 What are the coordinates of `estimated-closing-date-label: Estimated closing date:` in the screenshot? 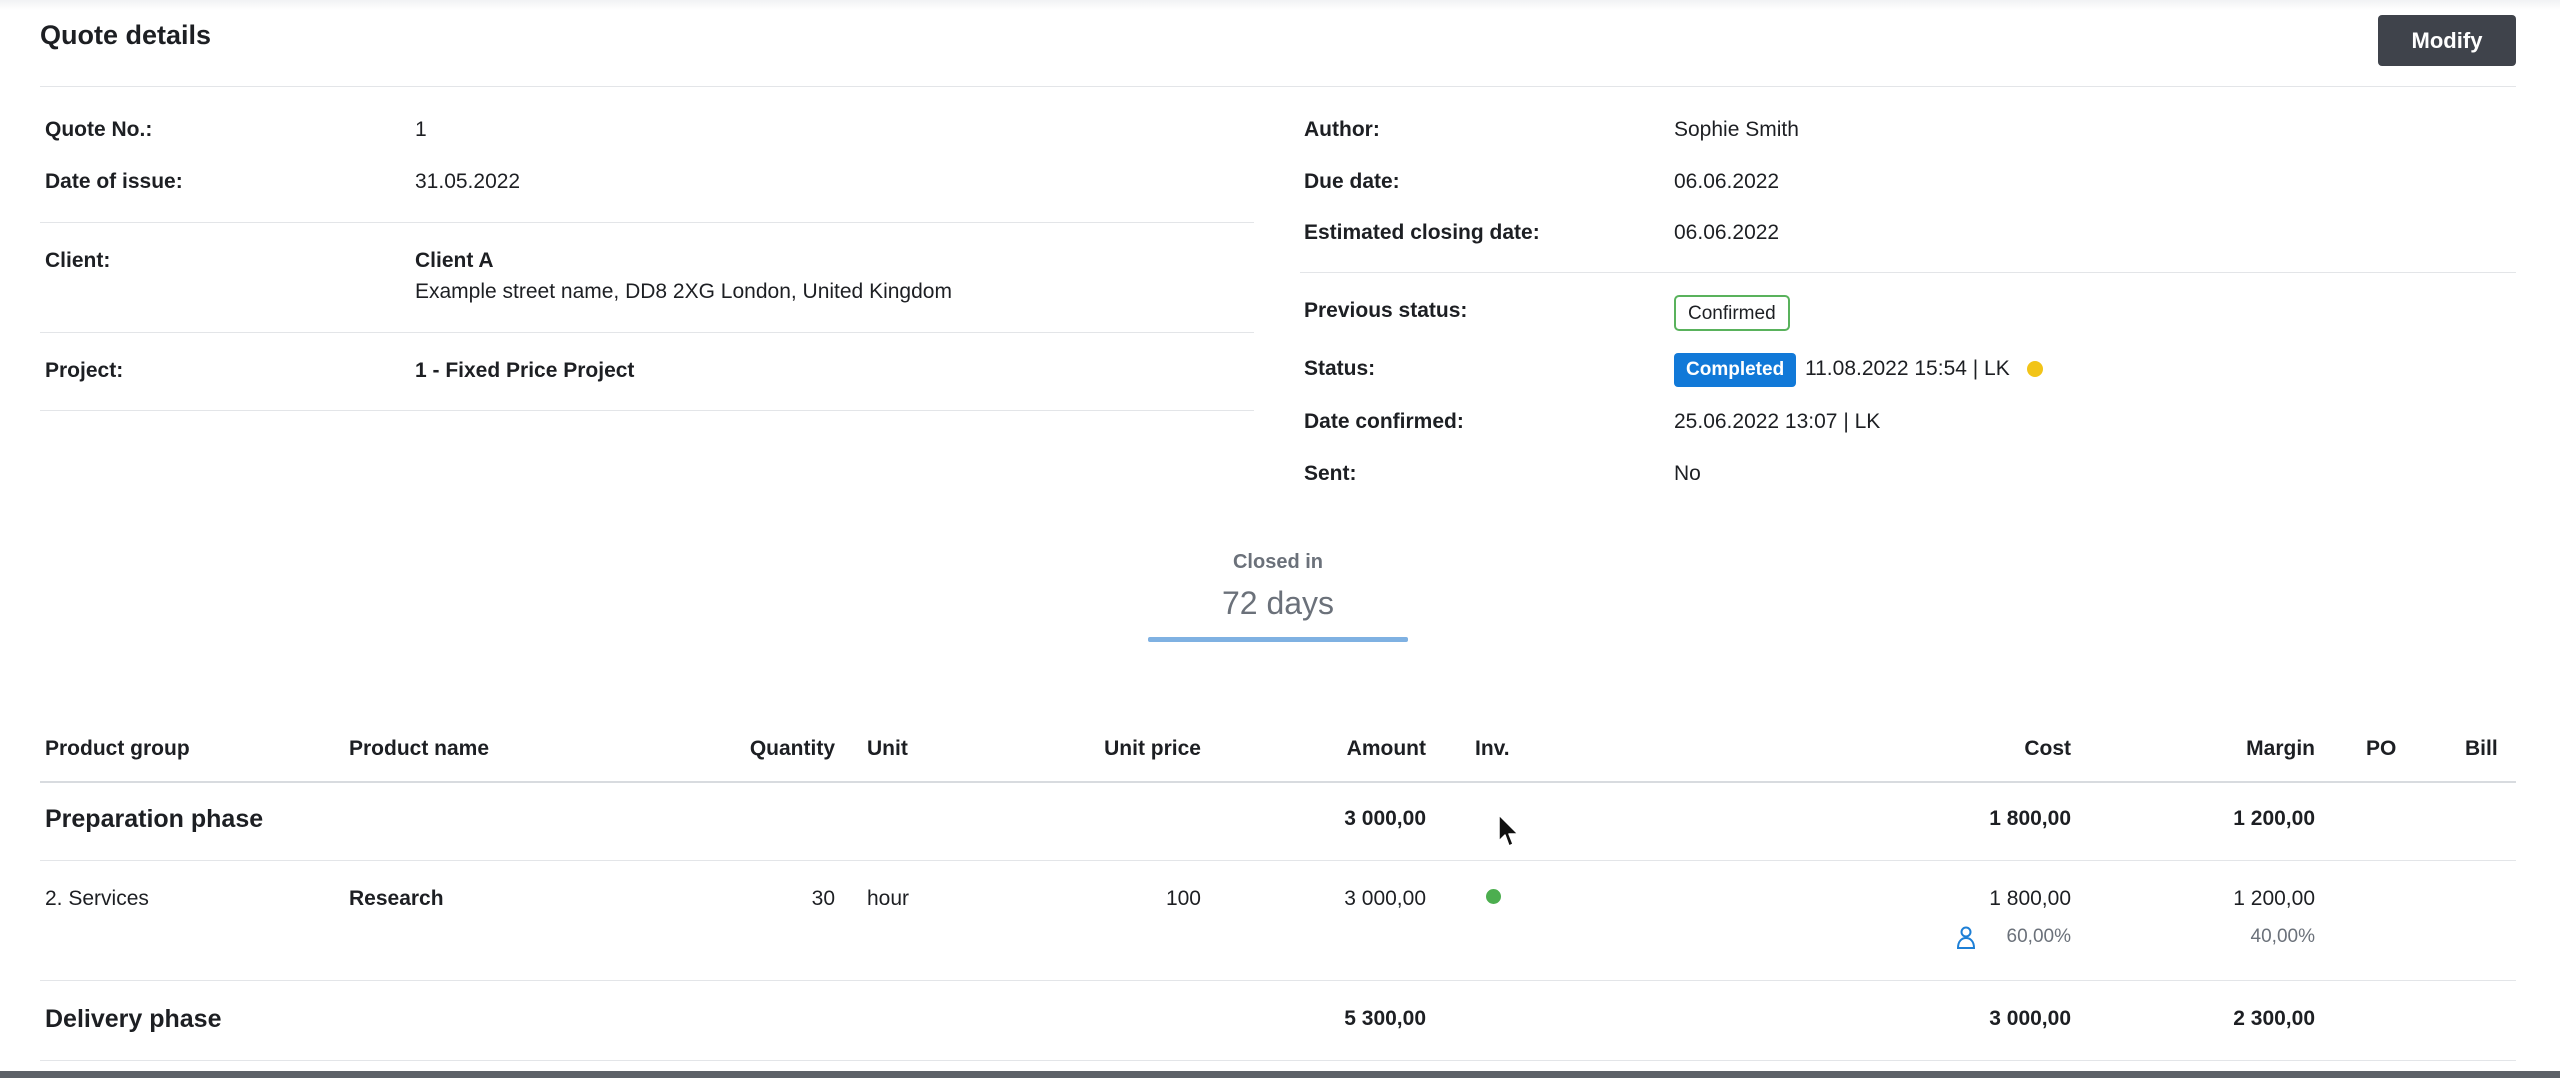 It's located at (1422, 232).